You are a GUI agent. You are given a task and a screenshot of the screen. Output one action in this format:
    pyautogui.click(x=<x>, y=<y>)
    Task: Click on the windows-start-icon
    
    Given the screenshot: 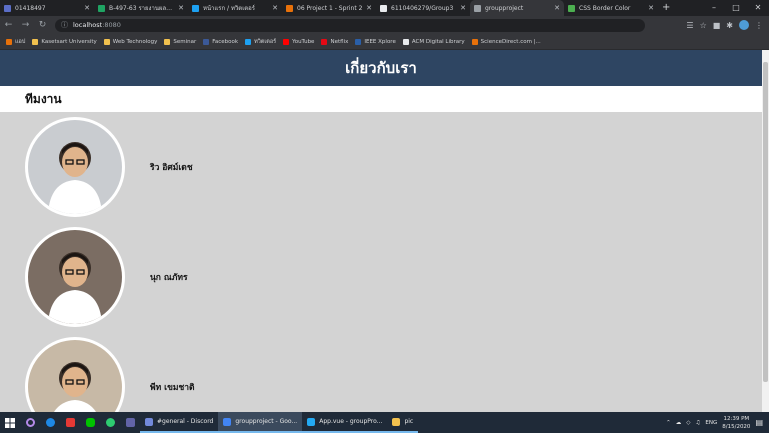 What is the action you would take?
    pyautogui.click(x=10, y=422)
    